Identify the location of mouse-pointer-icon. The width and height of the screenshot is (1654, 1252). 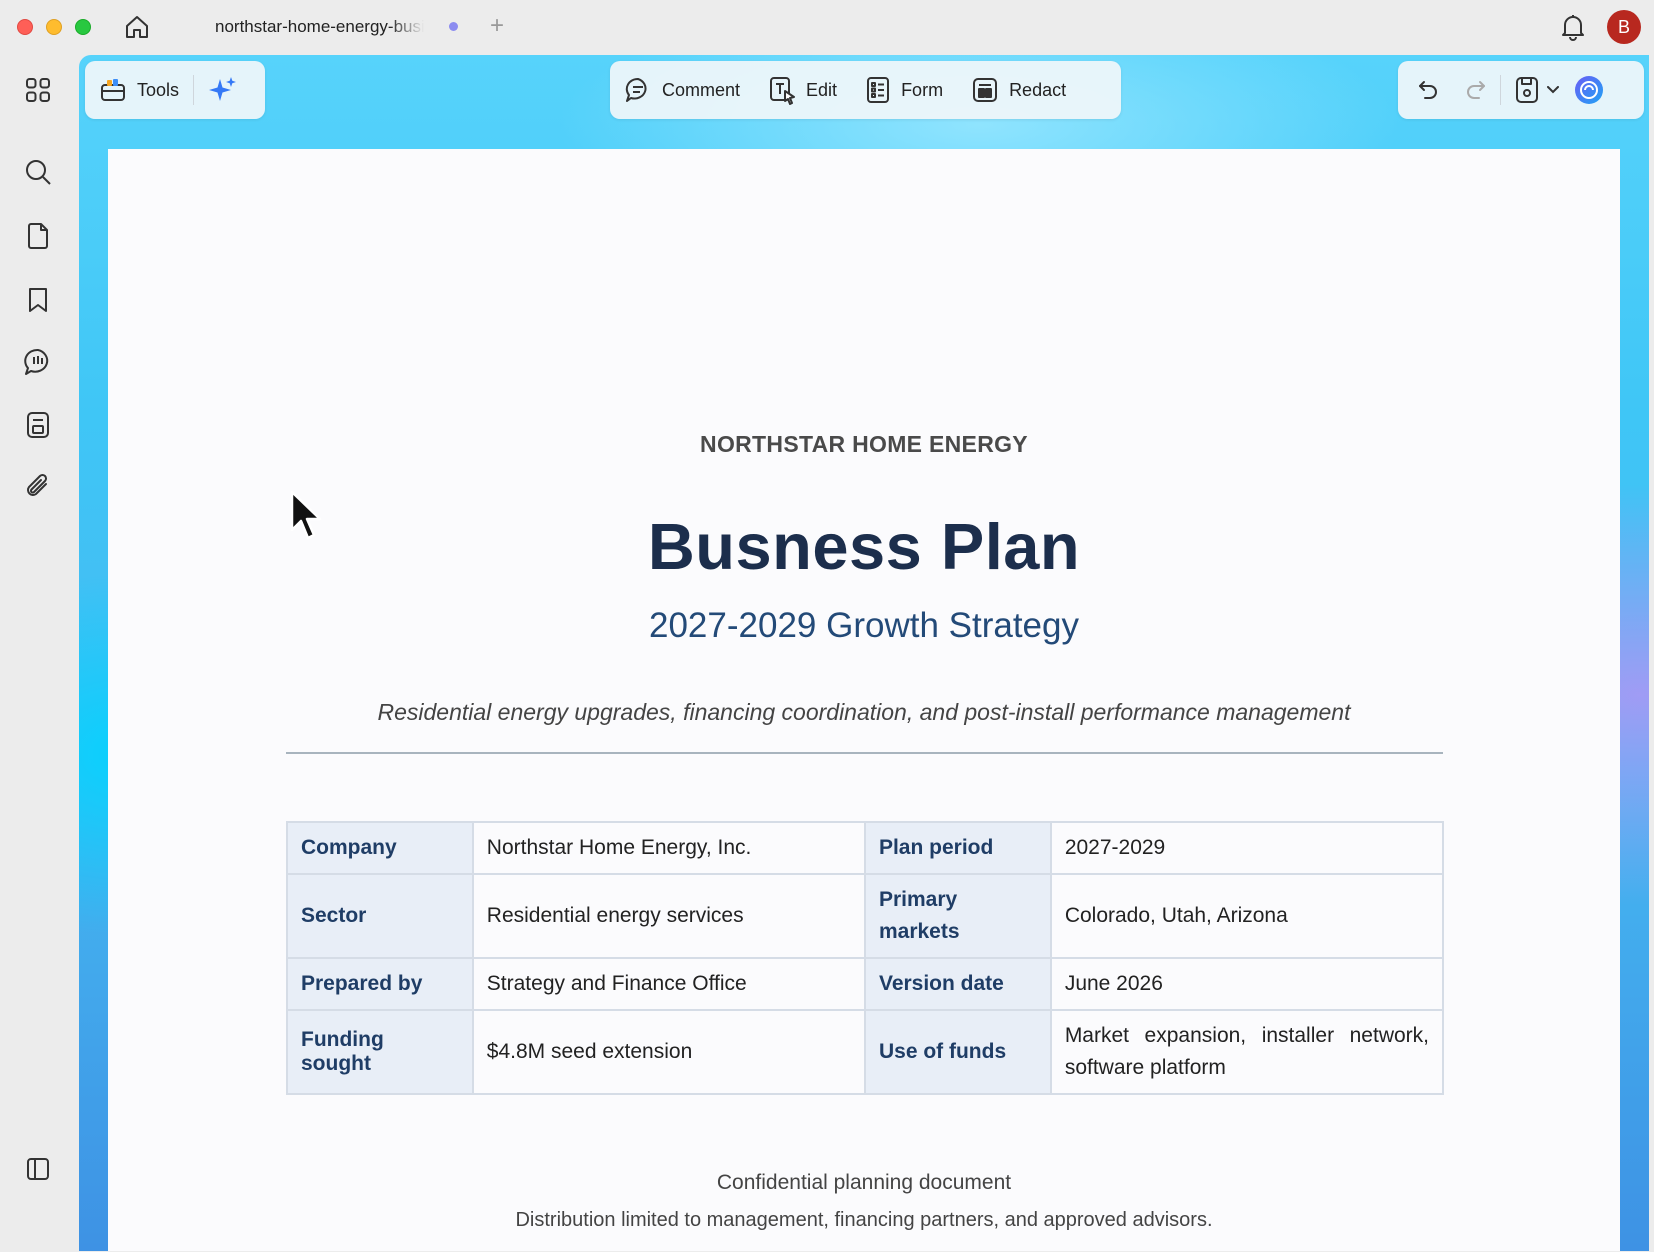
(306, 515).